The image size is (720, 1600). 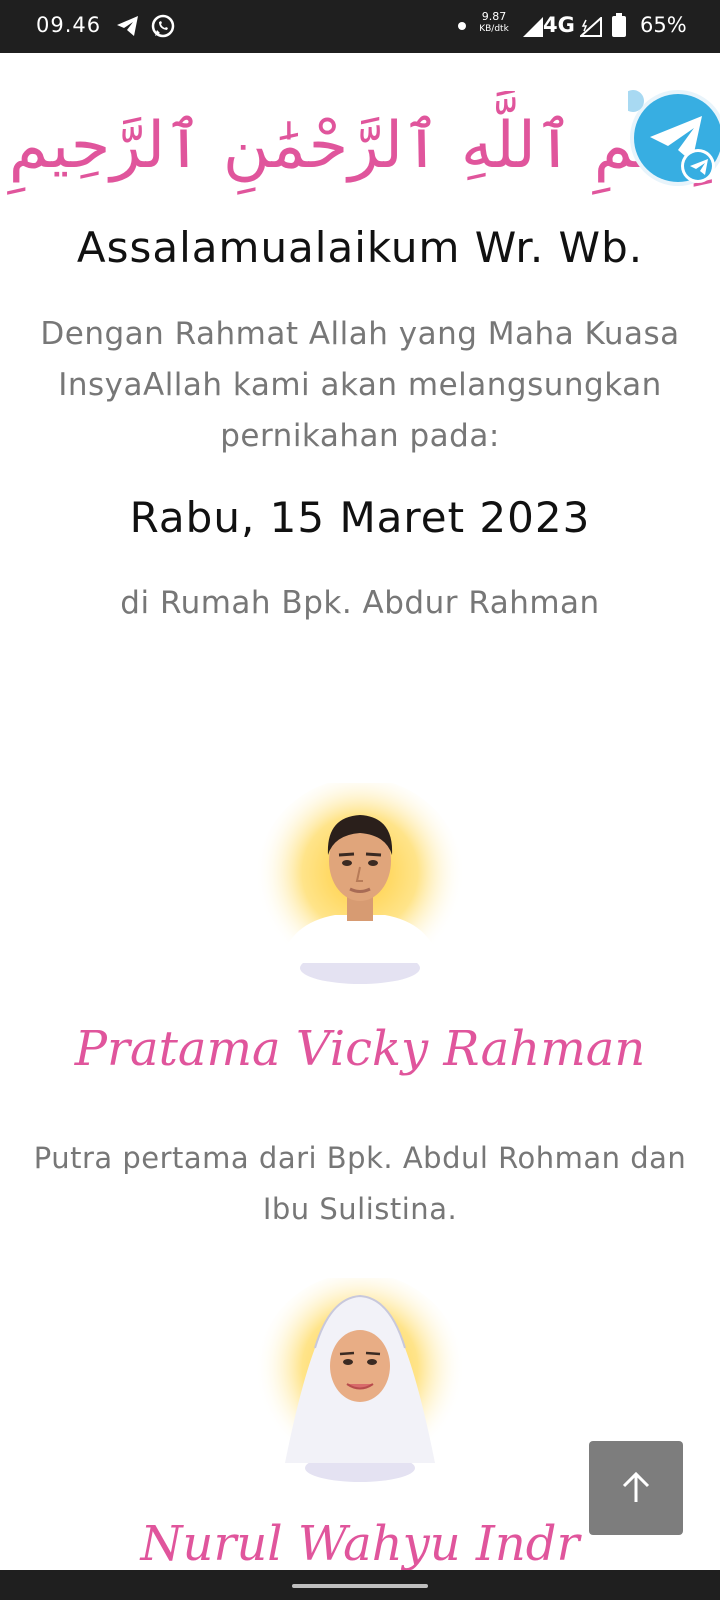 I want to click on groom-name: Pratama Vicky Rahman, so click(x=360, y=1049).